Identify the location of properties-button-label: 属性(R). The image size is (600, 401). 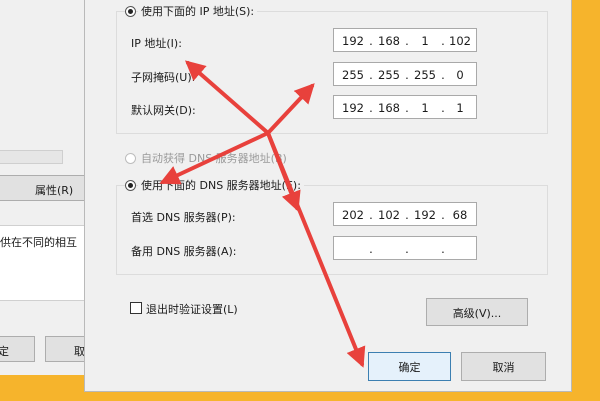
(54, 190).